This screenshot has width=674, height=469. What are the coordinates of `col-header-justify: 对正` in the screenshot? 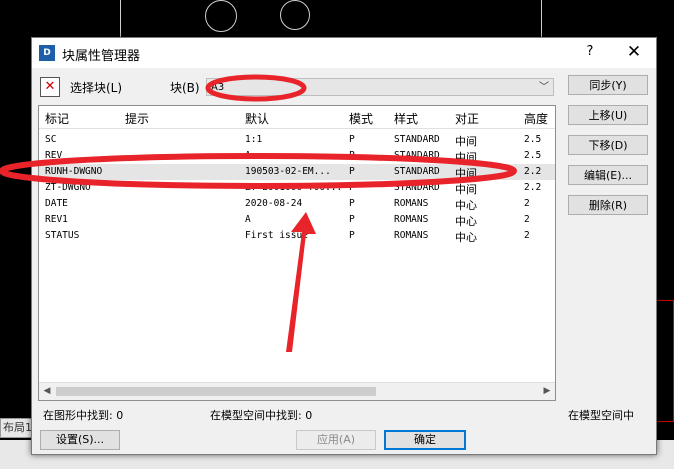 It's located at (467, 118).